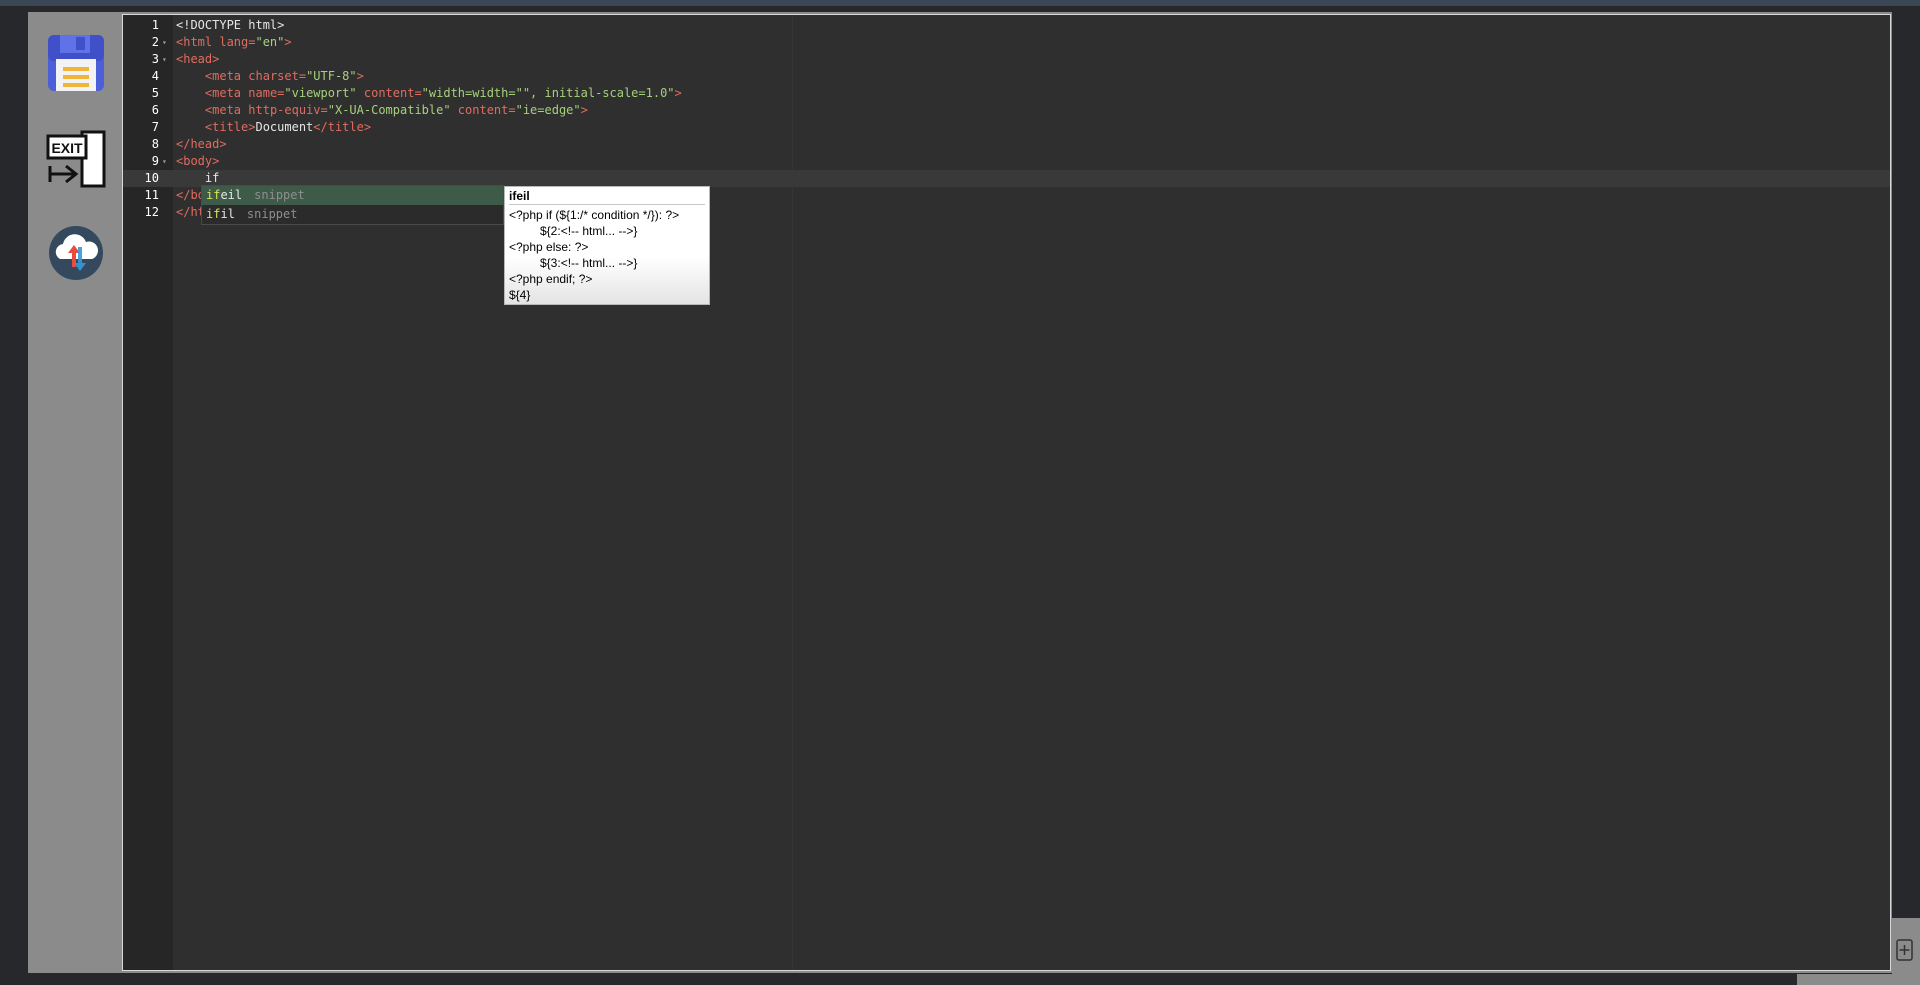 The height and width of the screenshot is (985, 1920). I want to click on exit-door-icon: EXIT, so click(76, 159).